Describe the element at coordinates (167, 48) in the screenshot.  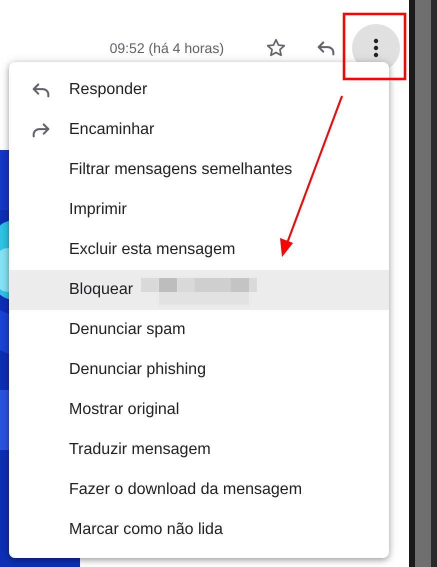
I see `timestamp: 09:52 (há 4 horas)` at that location.